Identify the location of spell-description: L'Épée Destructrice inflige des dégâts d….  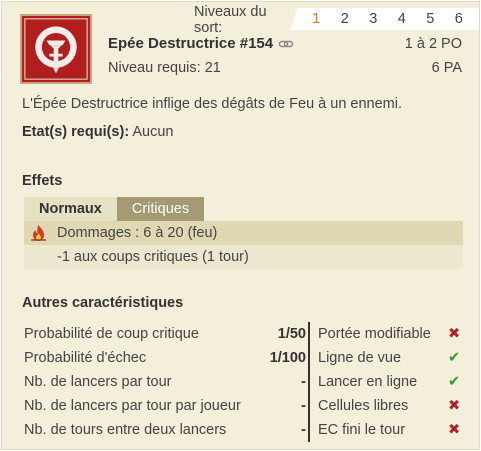
(212, 104).